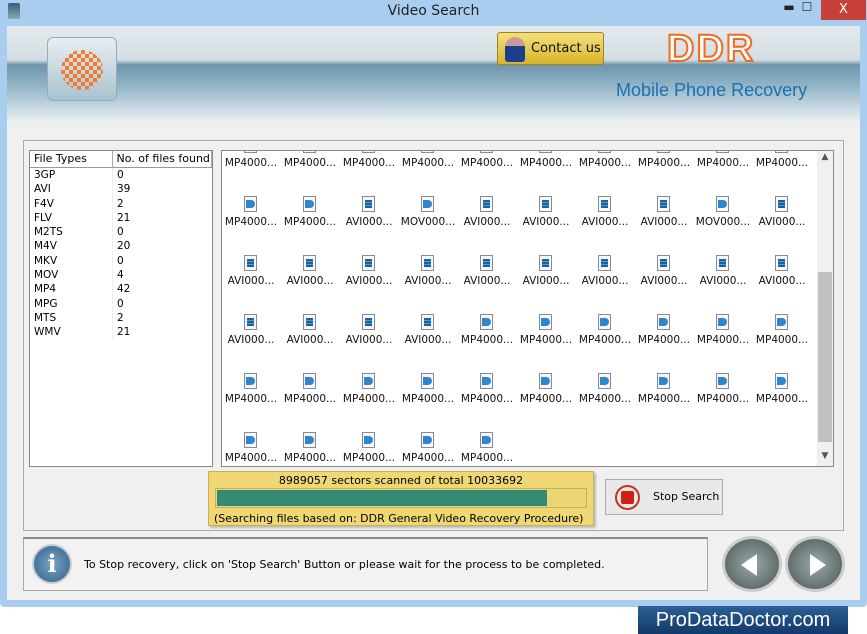 This screenshot has width=867, height=634. I want to click on column-header-file-types: File Types, so click(71, 159).